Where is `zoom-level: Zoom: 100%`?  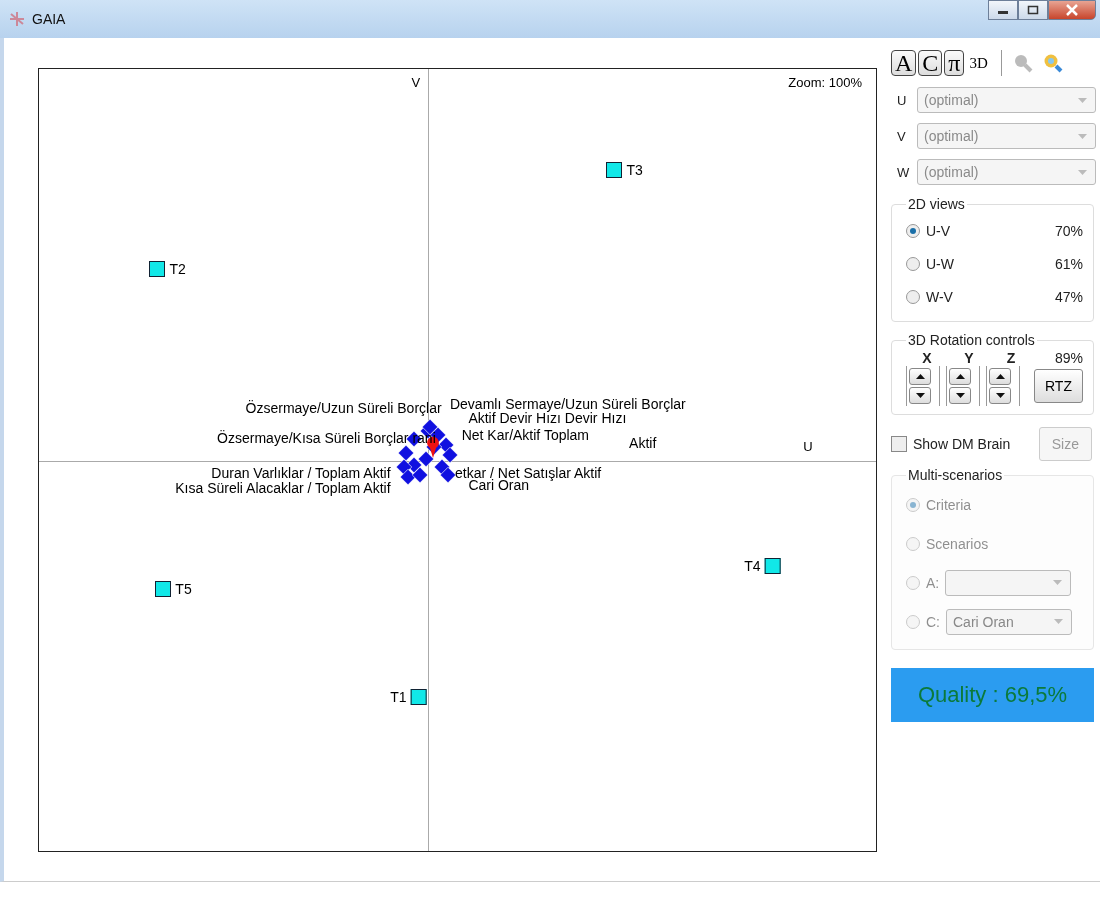 zoom-level: Zoom: 100% is located at coordinates (825, 82).